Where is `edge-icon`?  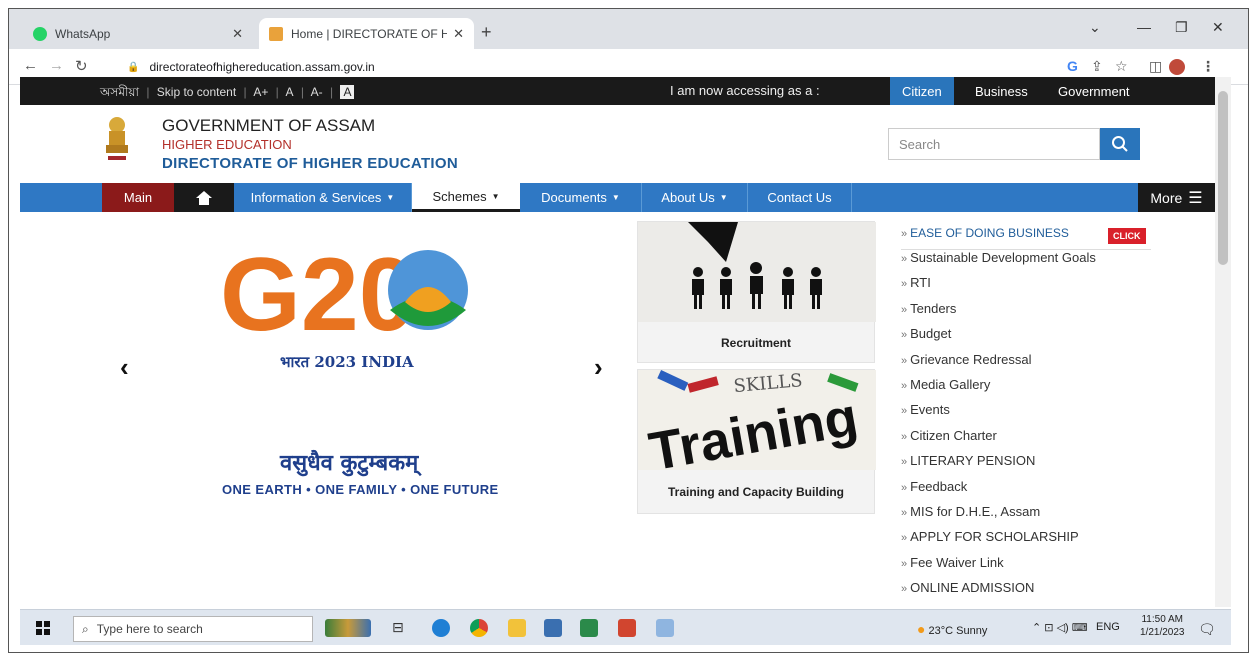 edge-icon is located at coordinates (441, 628).